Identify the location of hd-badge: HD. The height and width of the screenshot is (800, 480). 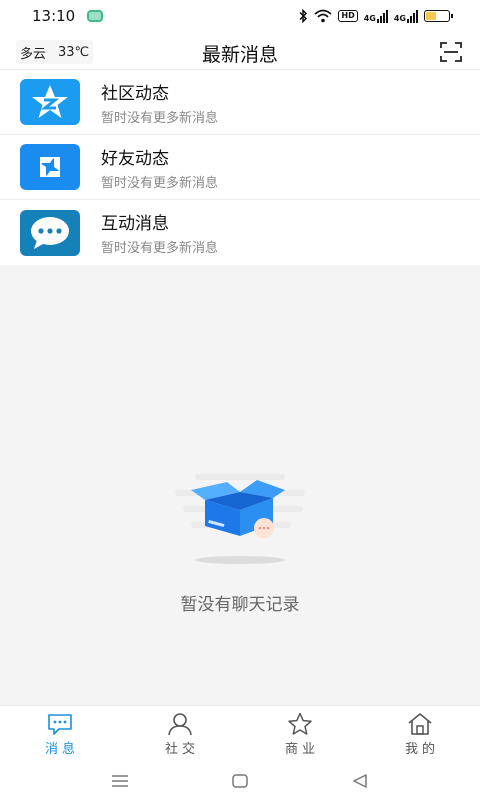
(348, 16).